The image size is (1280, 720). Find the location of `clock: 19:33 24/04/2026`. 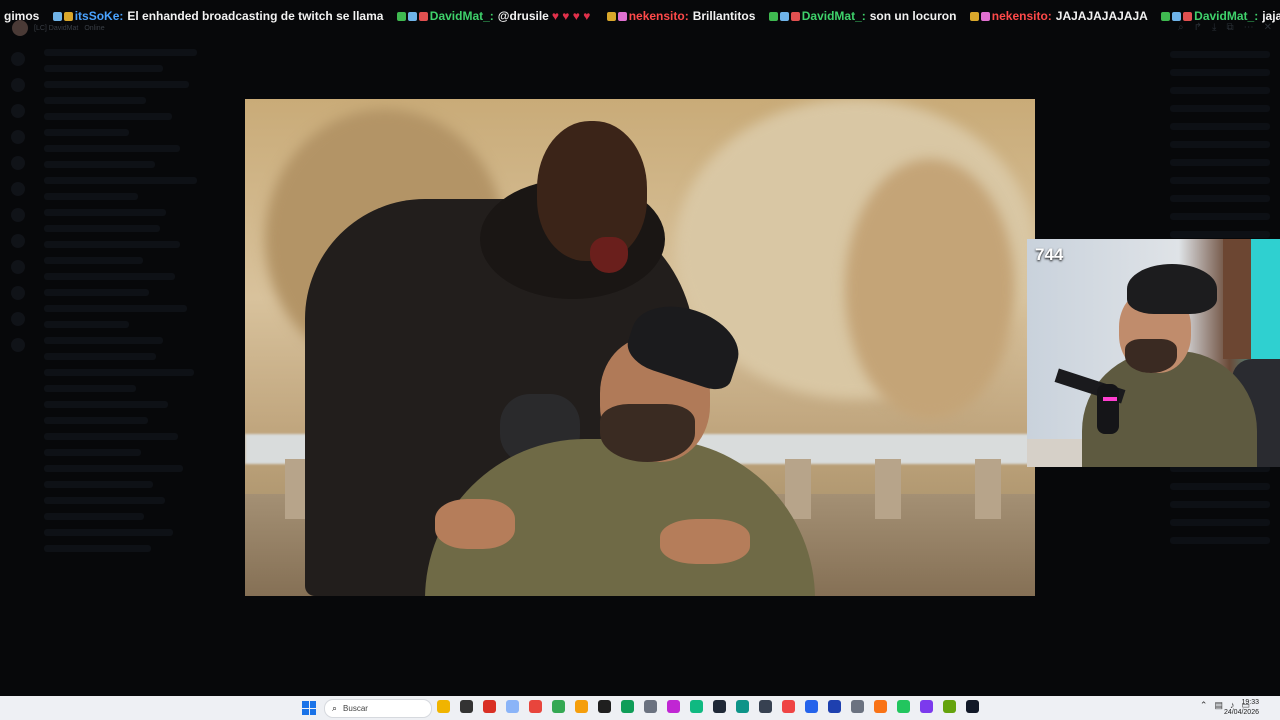

clock: 19:33 24/04/2026 is located at coordinates (1241, 708).